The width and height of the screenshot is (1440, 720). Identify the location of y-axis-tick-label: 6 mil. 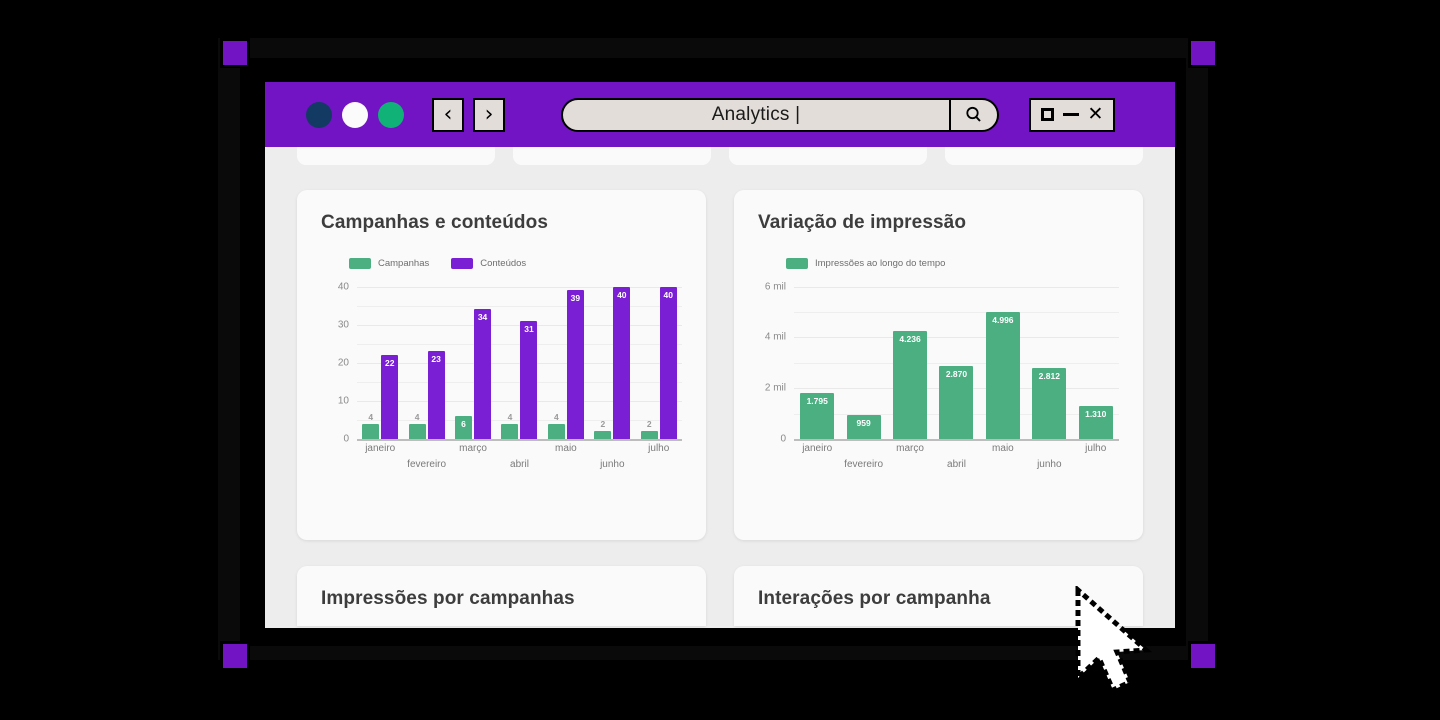
(775, 287).